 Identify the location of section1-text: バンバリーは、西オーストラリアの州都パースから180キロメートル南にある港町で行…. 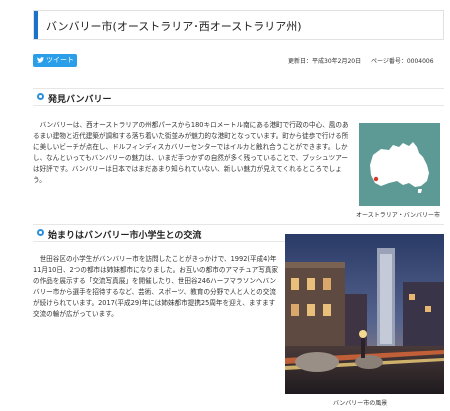
(192, 153).